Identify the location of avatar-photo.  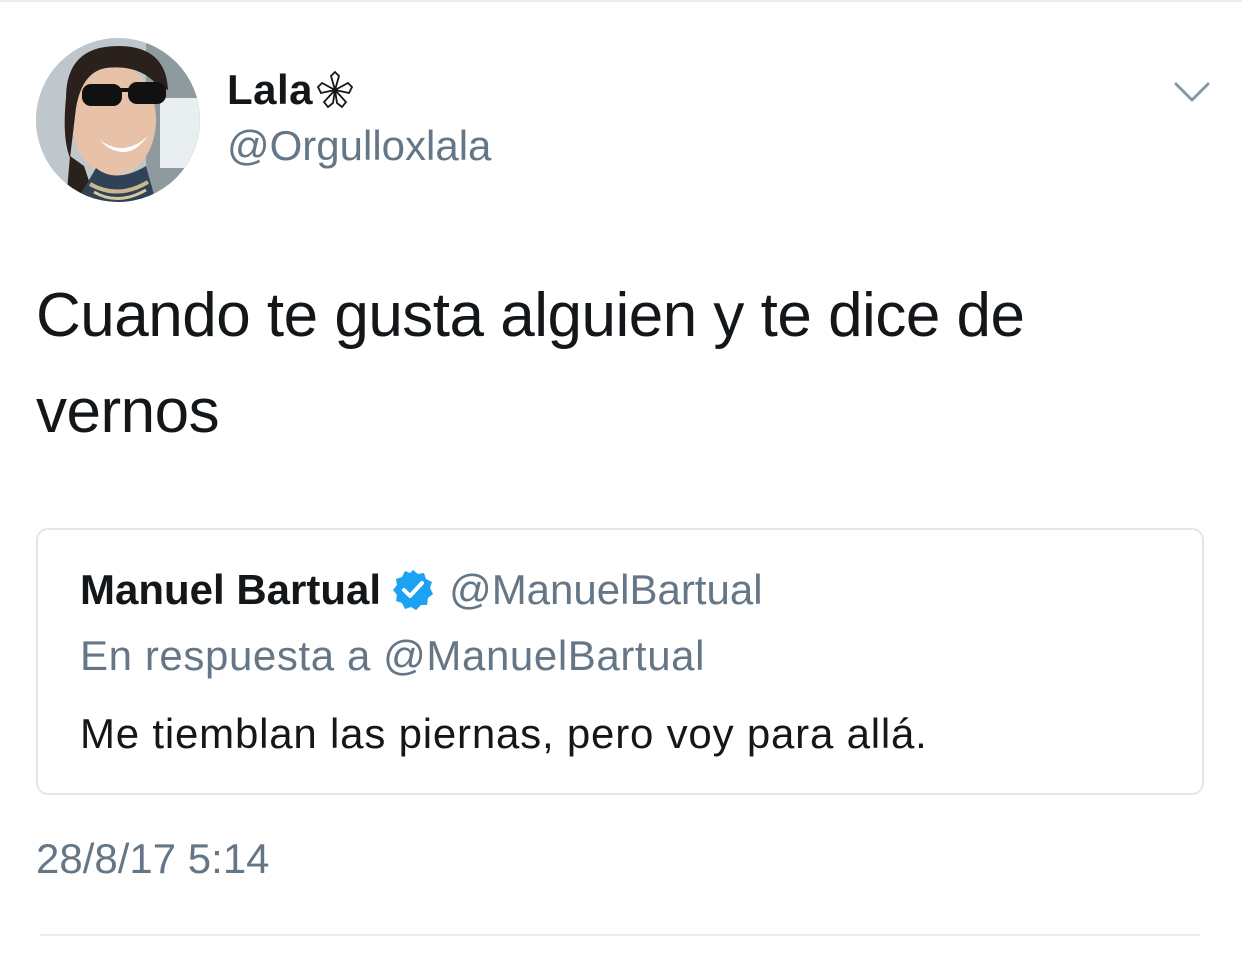
(118, 120).